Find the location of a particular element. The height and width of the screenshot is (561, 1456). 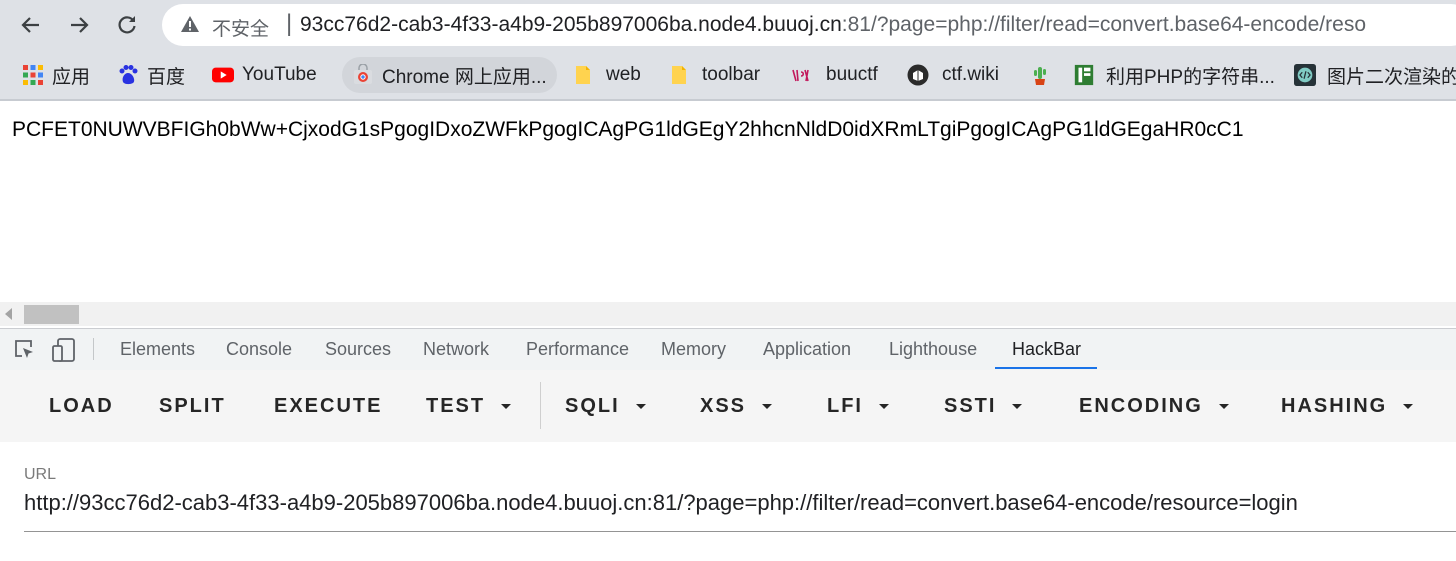

encoding-dropdown: ENCODING is located at coordinates (1154, 406).